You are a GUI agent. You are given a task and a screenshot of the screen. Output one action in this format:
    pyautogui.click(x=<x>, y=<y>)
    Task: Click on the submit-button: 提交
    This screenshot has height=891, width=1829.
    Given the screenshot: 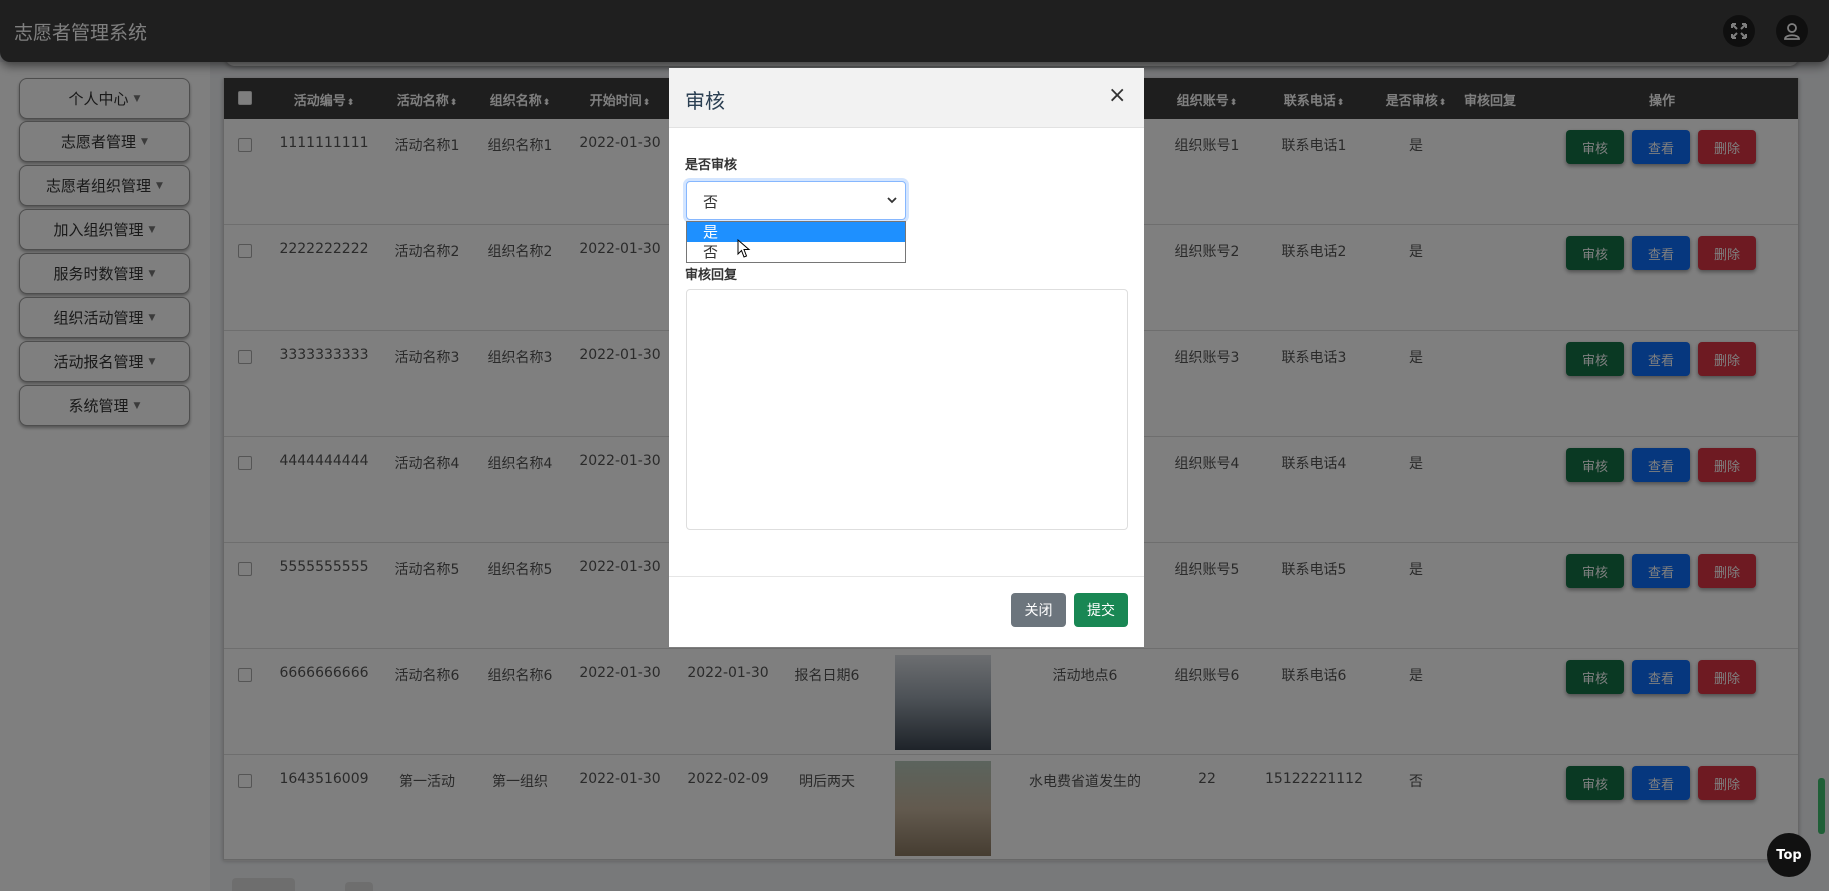 What is the action you would take?
    pyautogui.click(x=1101, y=610)
    